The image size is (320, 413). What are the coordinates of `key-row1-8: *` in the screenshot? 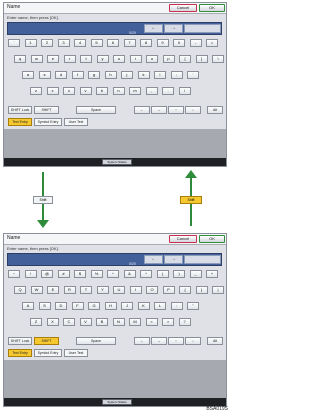 It's located at (146, 274).